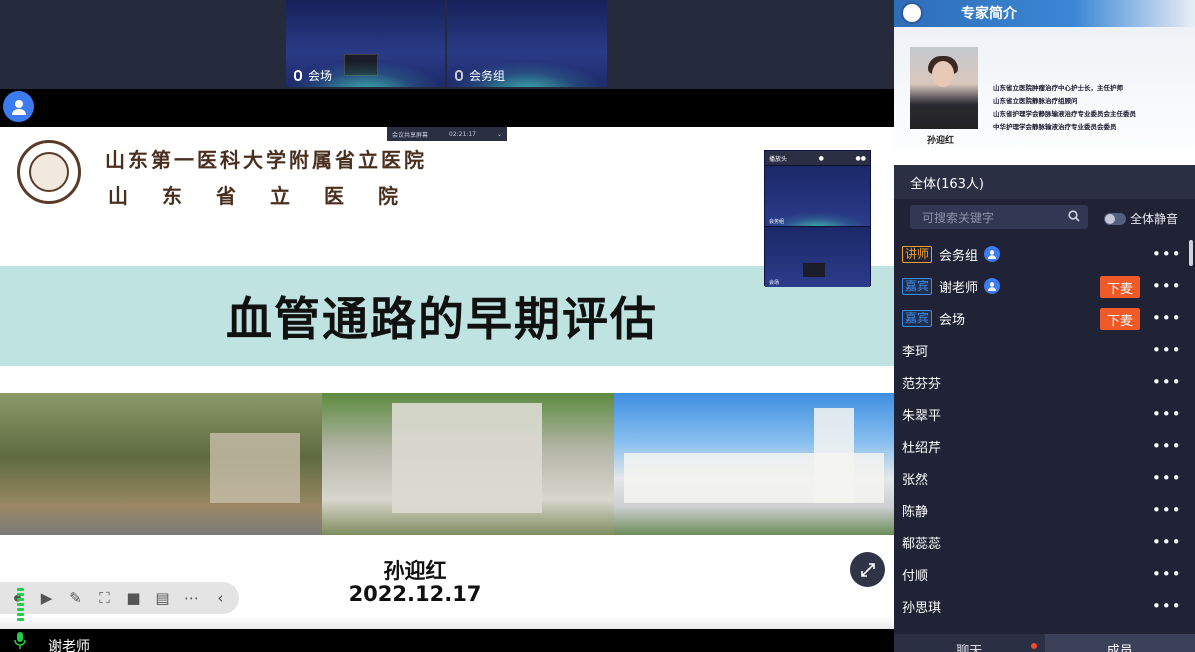 Image resolution: width=1195 pixels, height=652 pixels. I want to click on presenter-name: 孙迎红, so click(415, 571).